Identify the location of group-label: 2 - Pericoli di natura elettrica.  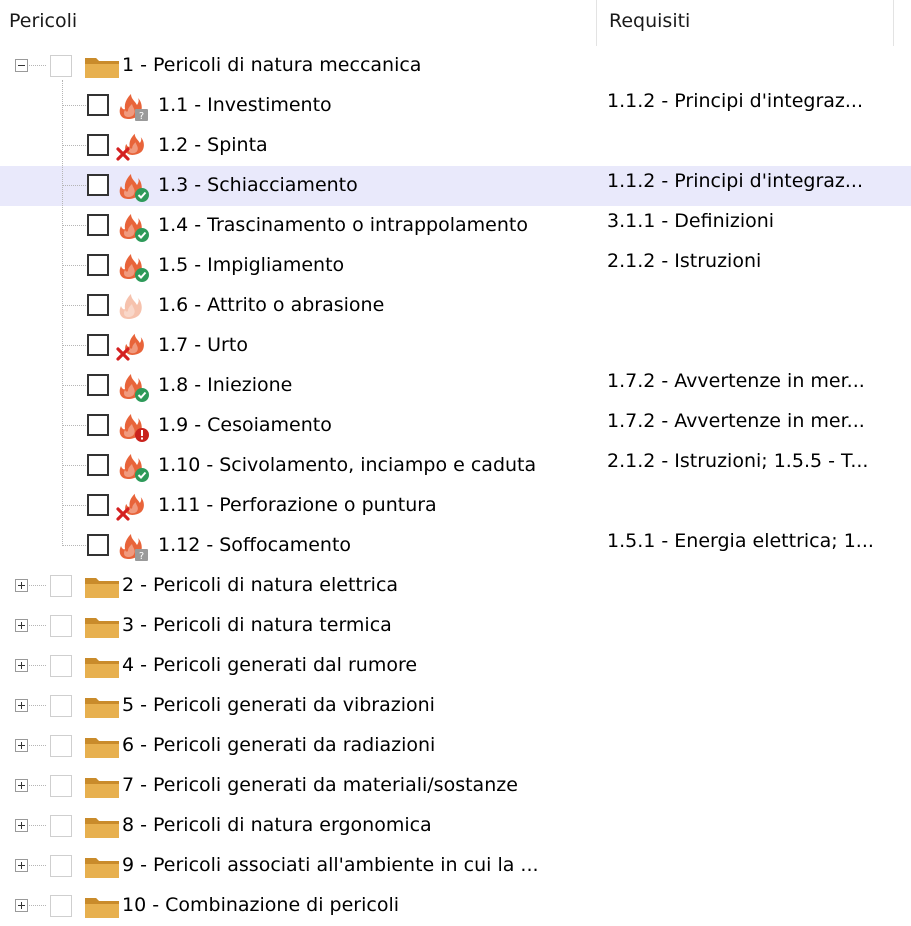
(260, 585).